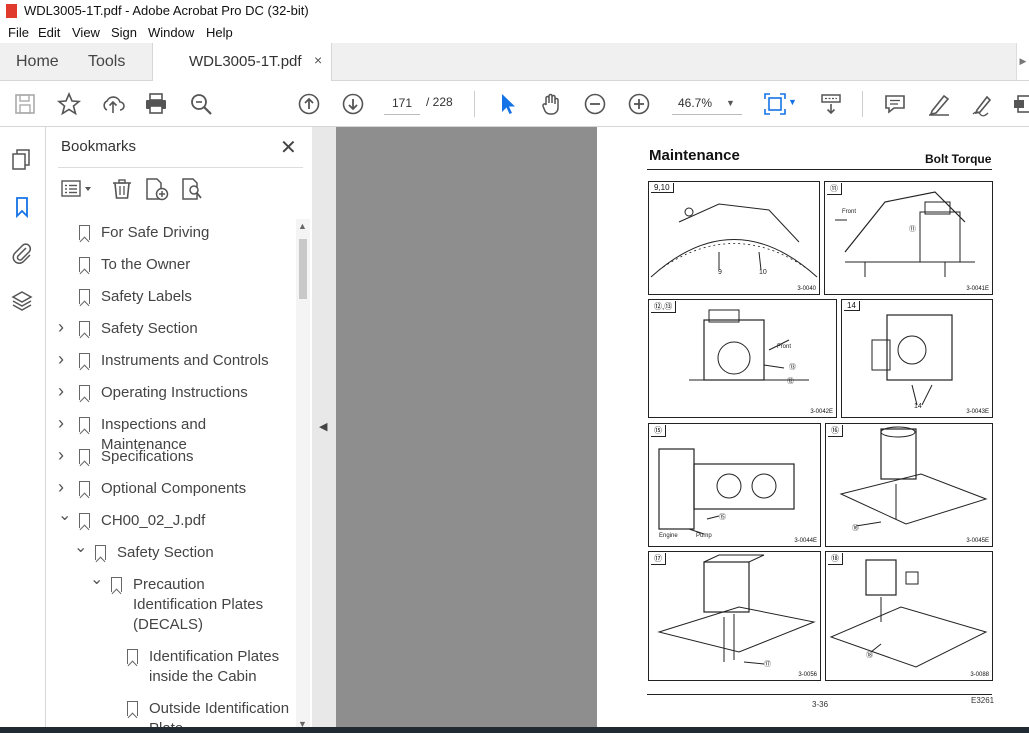 The height and width of the screenshot is (733, 1029). Describe the element at coordinates (775, 104) in the screenshot. I see `fit-page-icon` at that location.